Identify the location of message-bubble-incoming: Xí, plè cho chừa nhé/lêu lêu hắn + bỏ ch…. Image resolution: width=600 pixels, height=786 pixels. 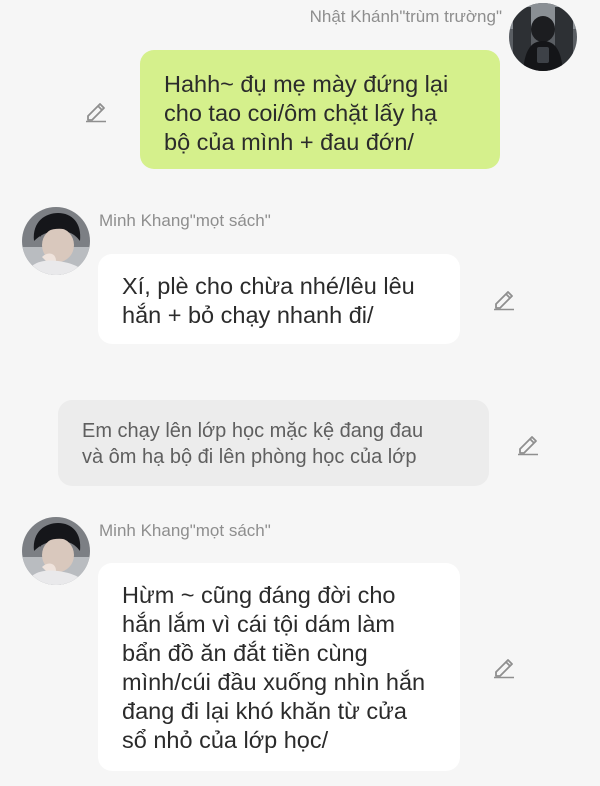
(279, 299).